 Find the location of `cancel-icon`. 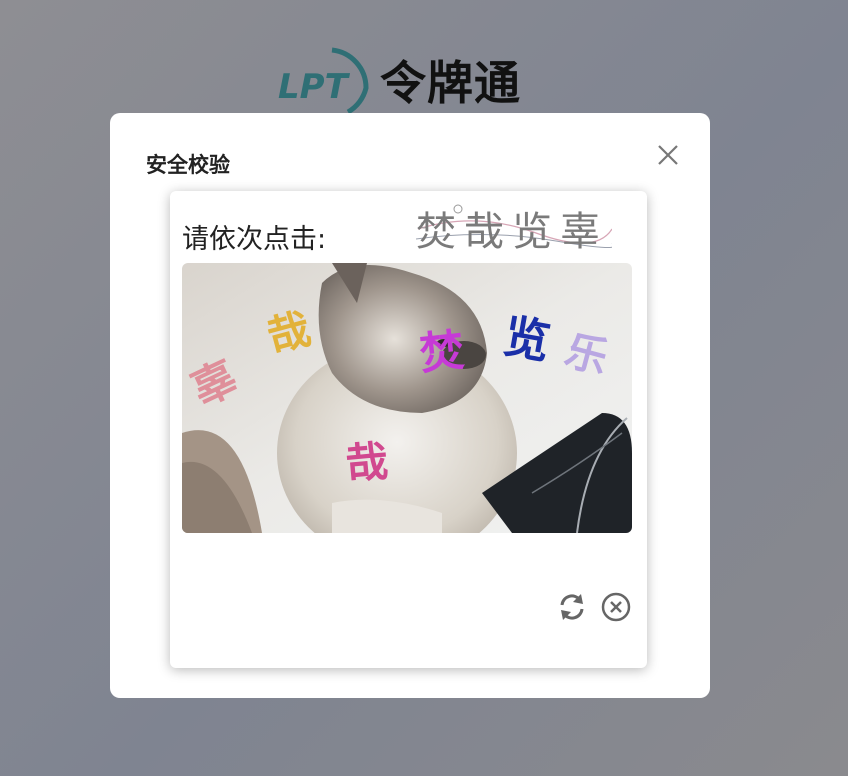

cancel-icon is located at coordinates (616, 607).